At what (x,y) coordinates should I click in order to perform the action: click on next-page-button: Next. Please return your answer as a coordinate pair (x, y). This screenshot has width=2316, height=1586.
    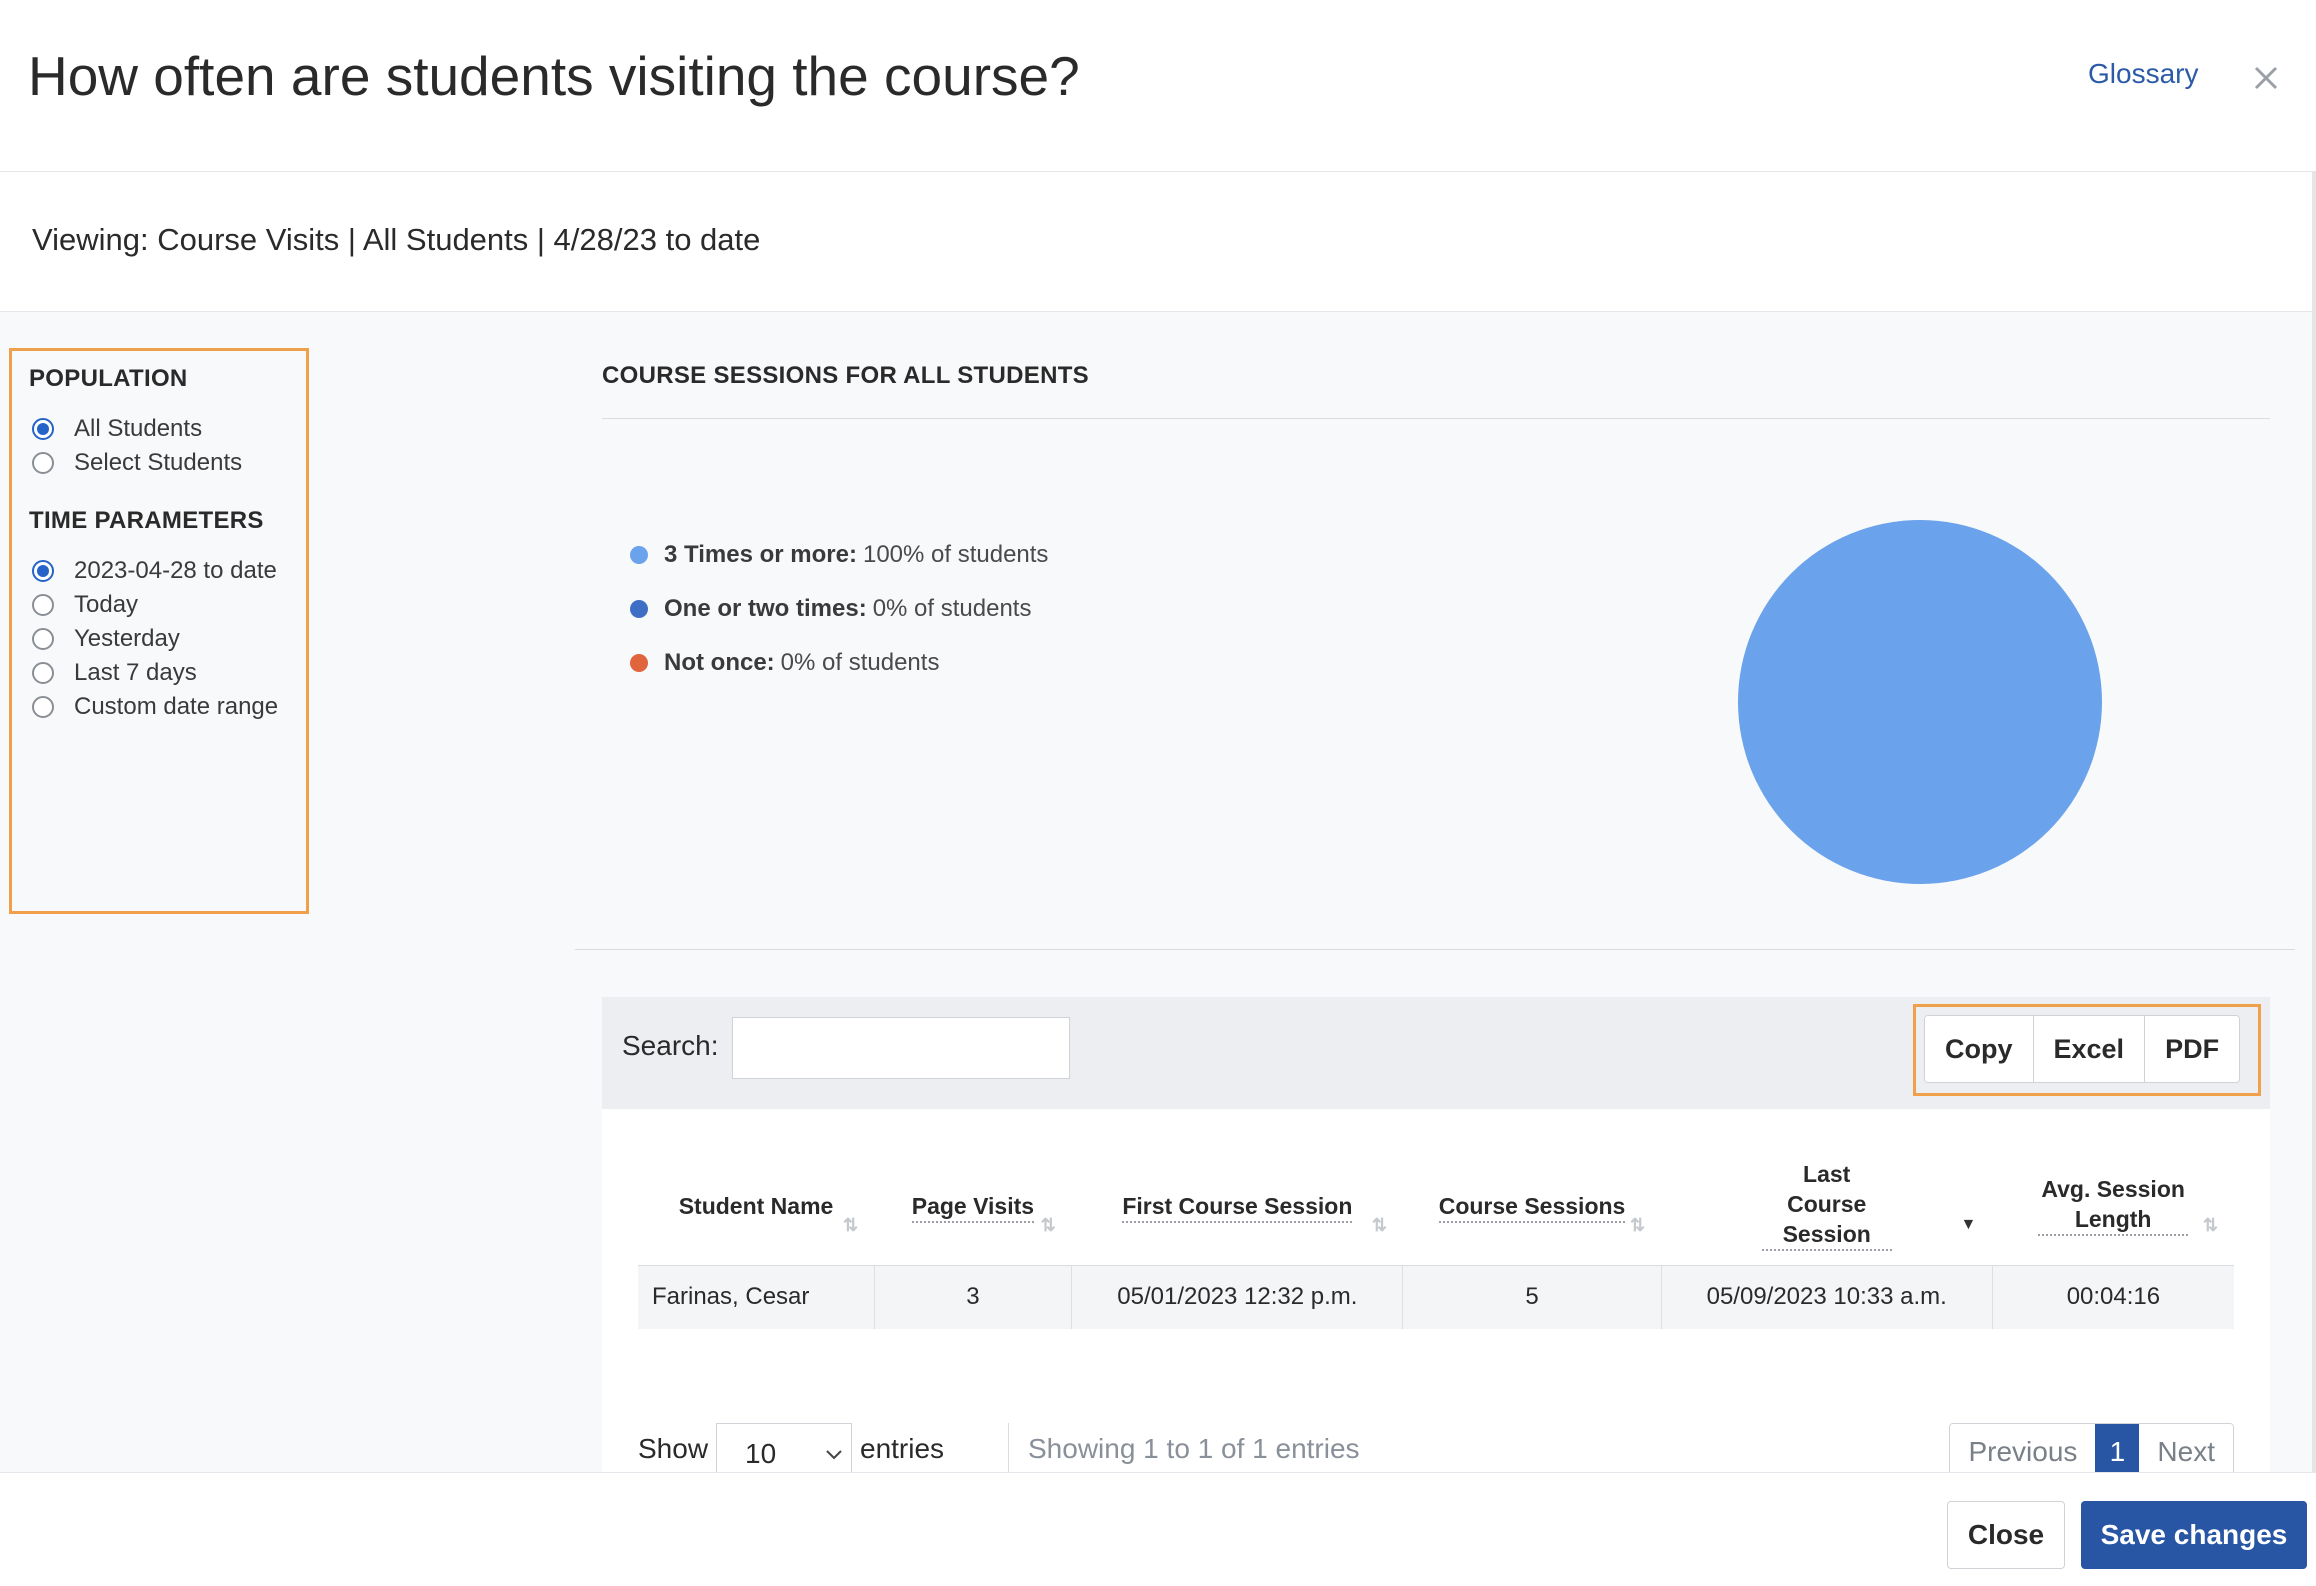
    Looking at the image, I should click on (2186, 1448).